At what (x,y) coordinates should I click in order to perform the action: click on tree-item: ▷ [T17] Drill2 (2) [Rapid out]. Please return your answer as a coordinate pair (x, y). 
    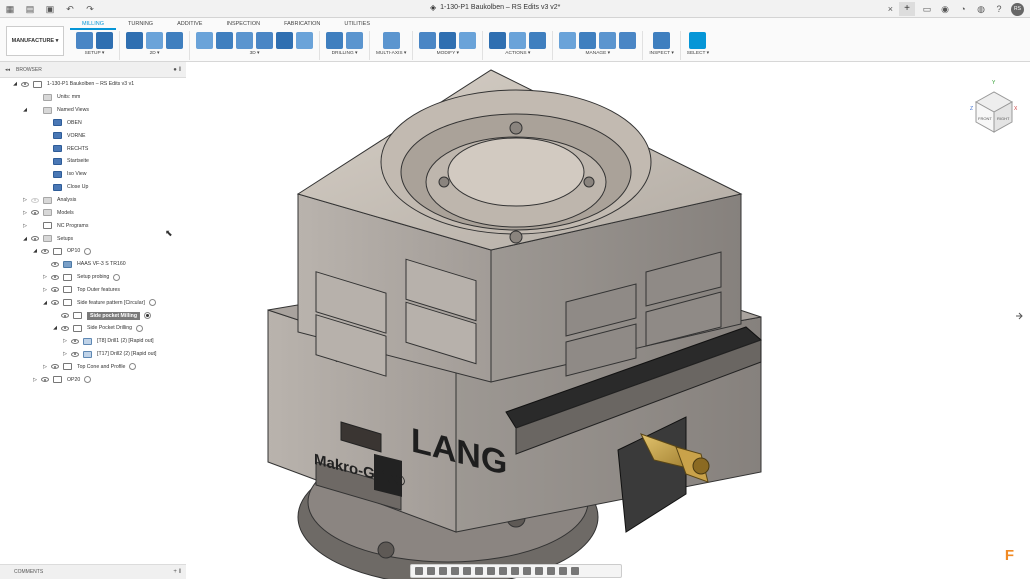
    Looking at the image, I should click on (93, 354).